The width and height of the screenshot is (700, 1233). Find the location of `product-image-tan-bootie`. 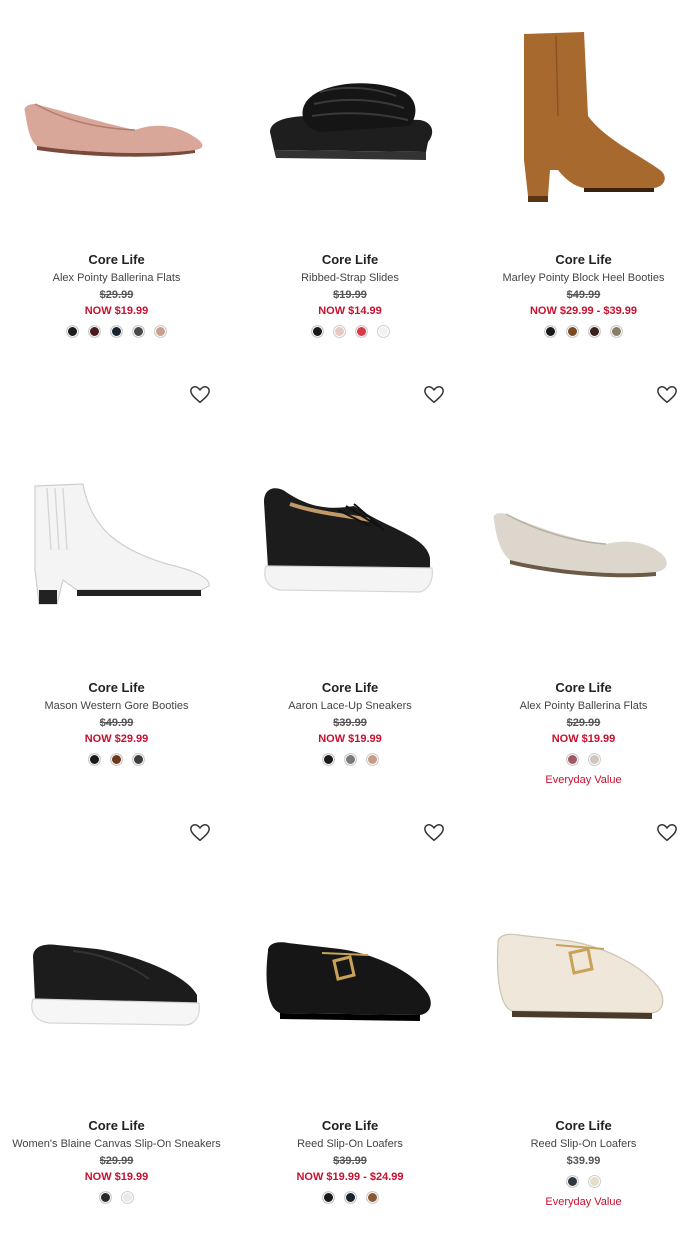

product-image-tan-bootie is located at coordinates (583, 120).